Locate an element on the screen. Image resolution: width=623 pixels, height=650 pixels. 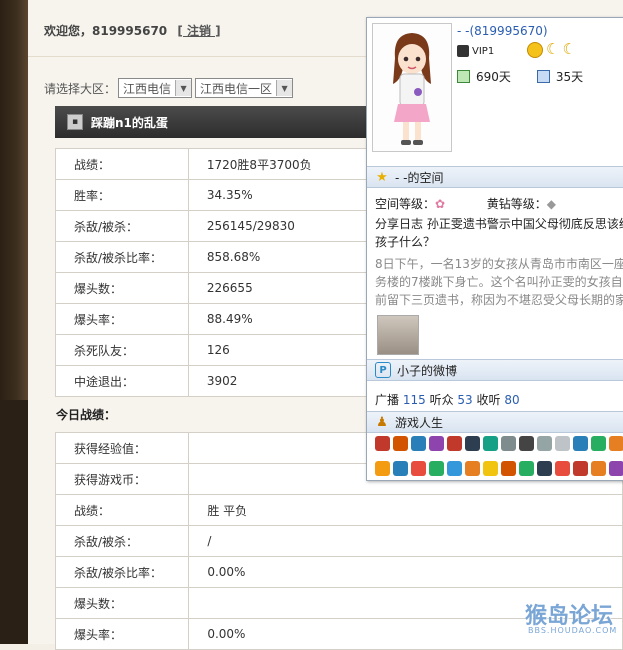
player-icon: ▪ is located at coordinates (75, 122).